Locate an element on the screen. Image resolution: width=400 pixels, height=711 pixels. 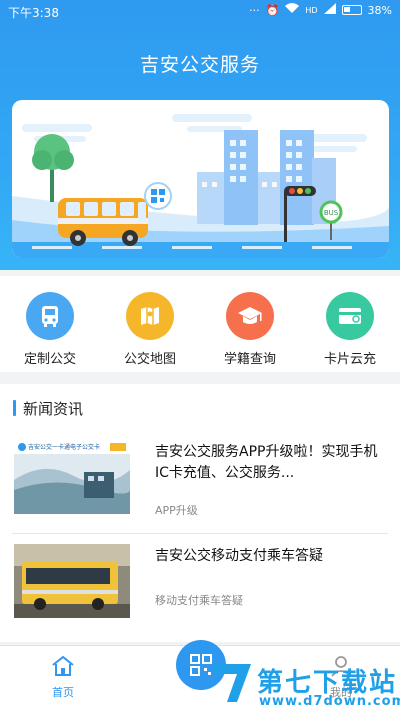
bus-icon is located at coordinates (50, 316).